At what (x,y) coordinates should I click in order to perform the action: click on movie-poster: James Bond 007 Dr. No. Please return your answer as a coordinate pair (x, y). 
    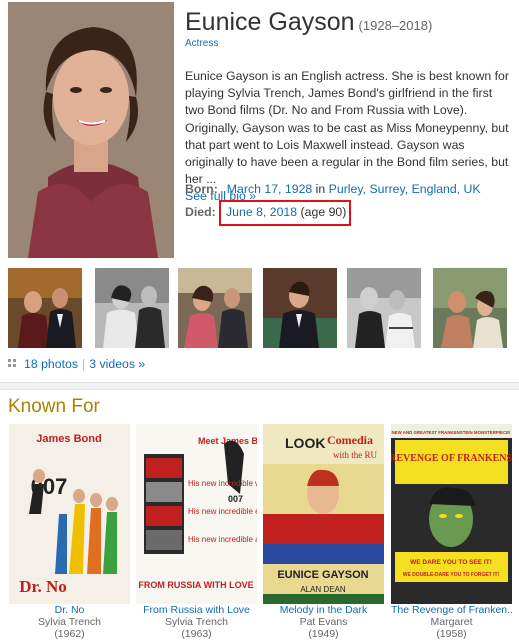
    Looking at the image, I should click on (69, 514).